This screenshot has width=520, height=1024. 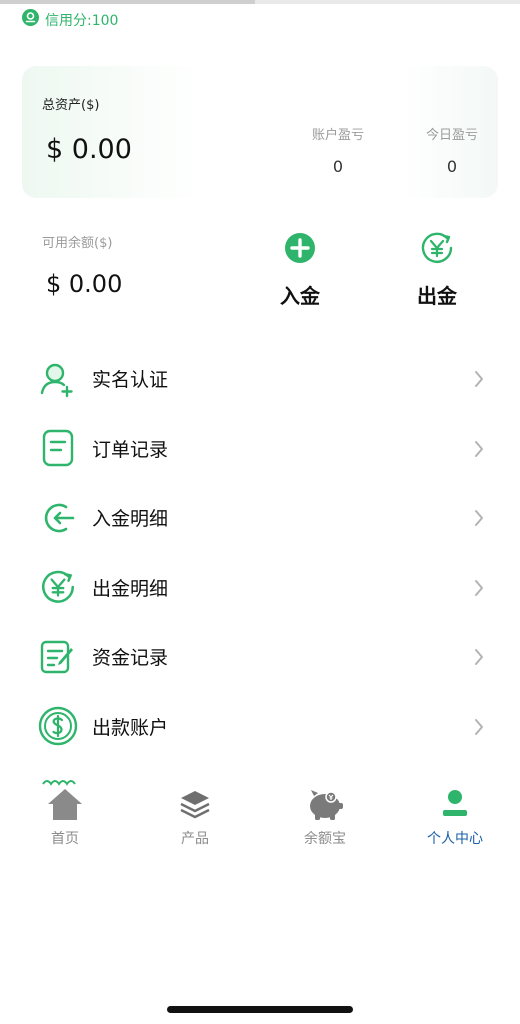 I want to click on tab-label: 余额宝, so click(x=325, y=839).